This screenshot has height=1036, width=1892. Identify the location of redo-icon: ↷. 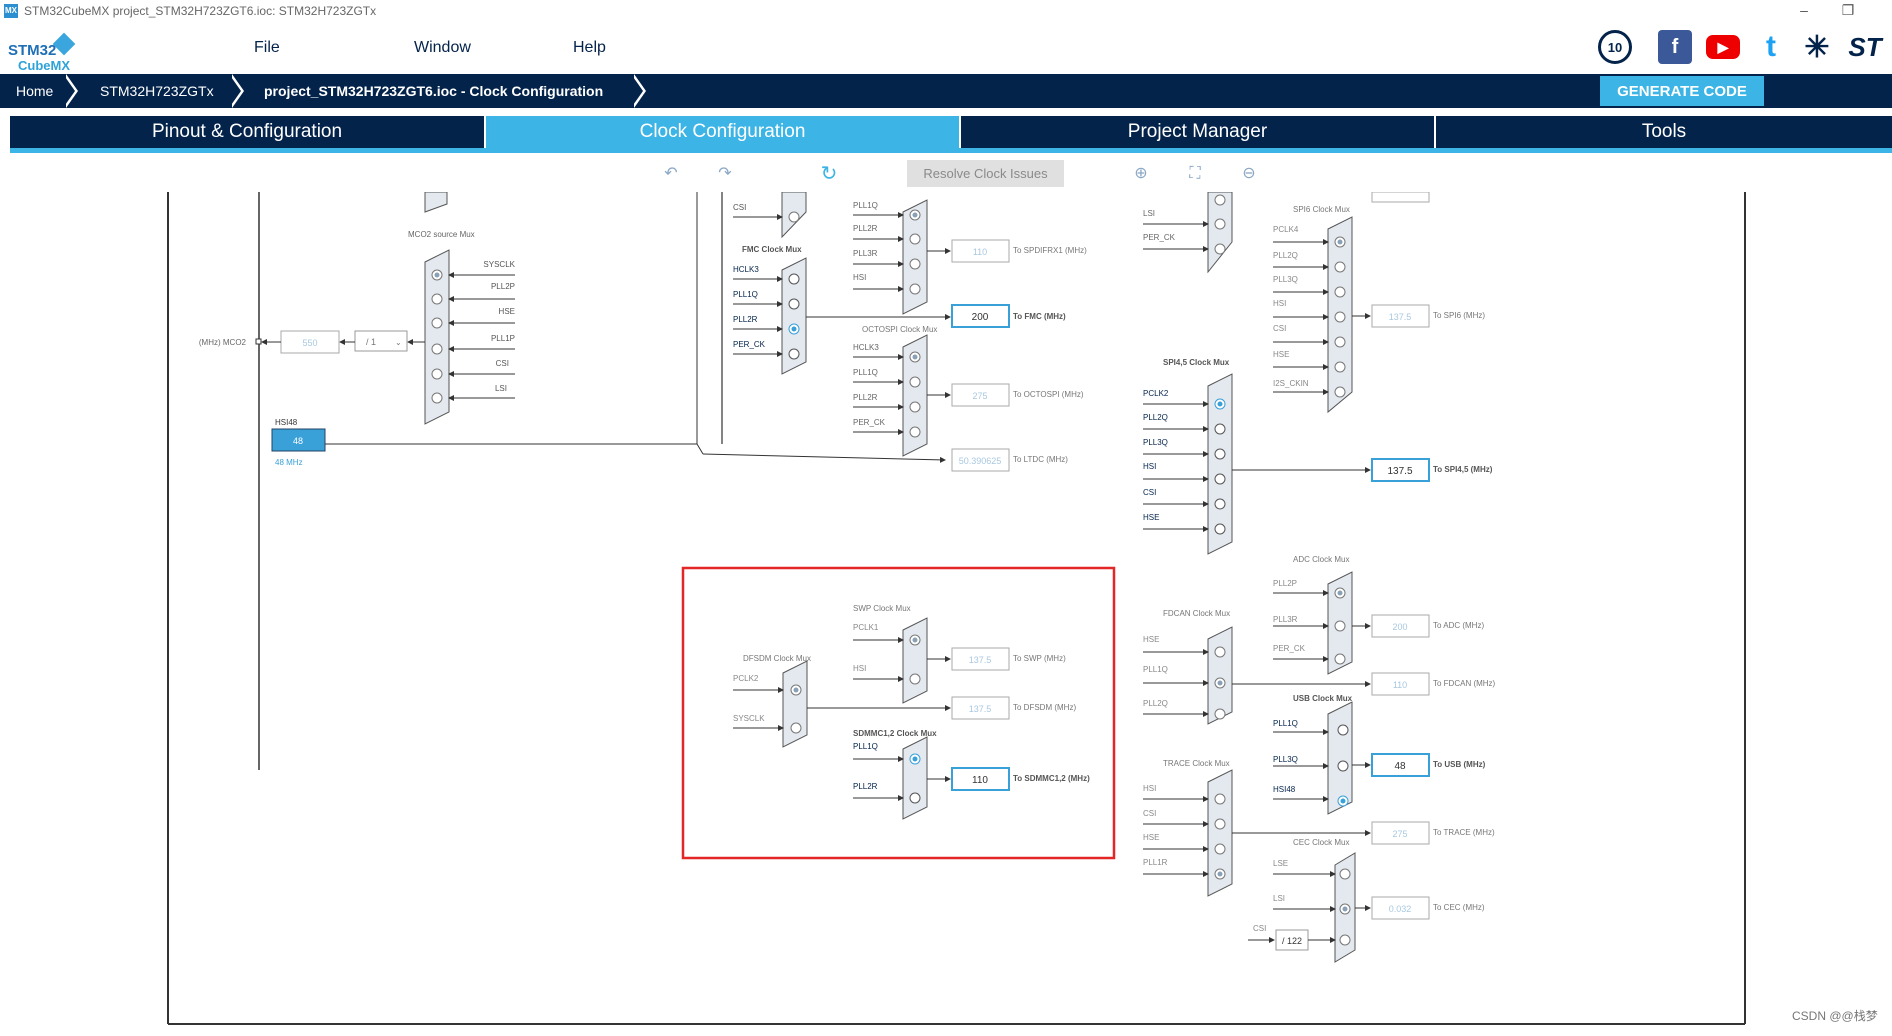
(725, 174).